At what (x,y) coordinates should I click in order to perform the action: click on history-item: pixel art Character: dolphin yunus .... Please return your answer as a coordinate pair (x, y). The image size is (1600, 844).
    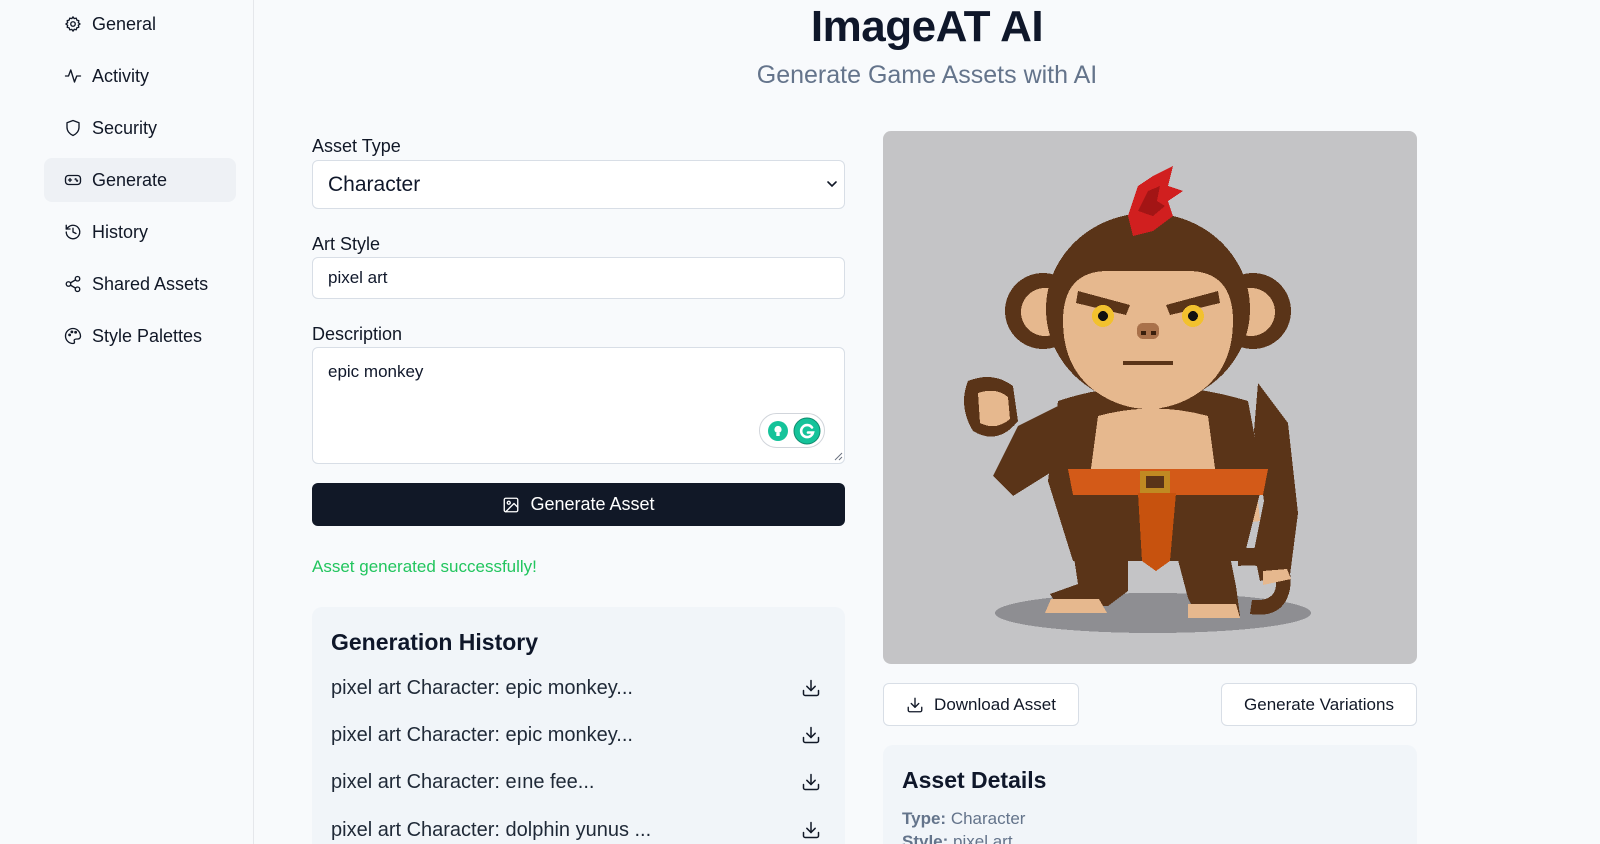
    Looking at the image, I should click on (576, 828).